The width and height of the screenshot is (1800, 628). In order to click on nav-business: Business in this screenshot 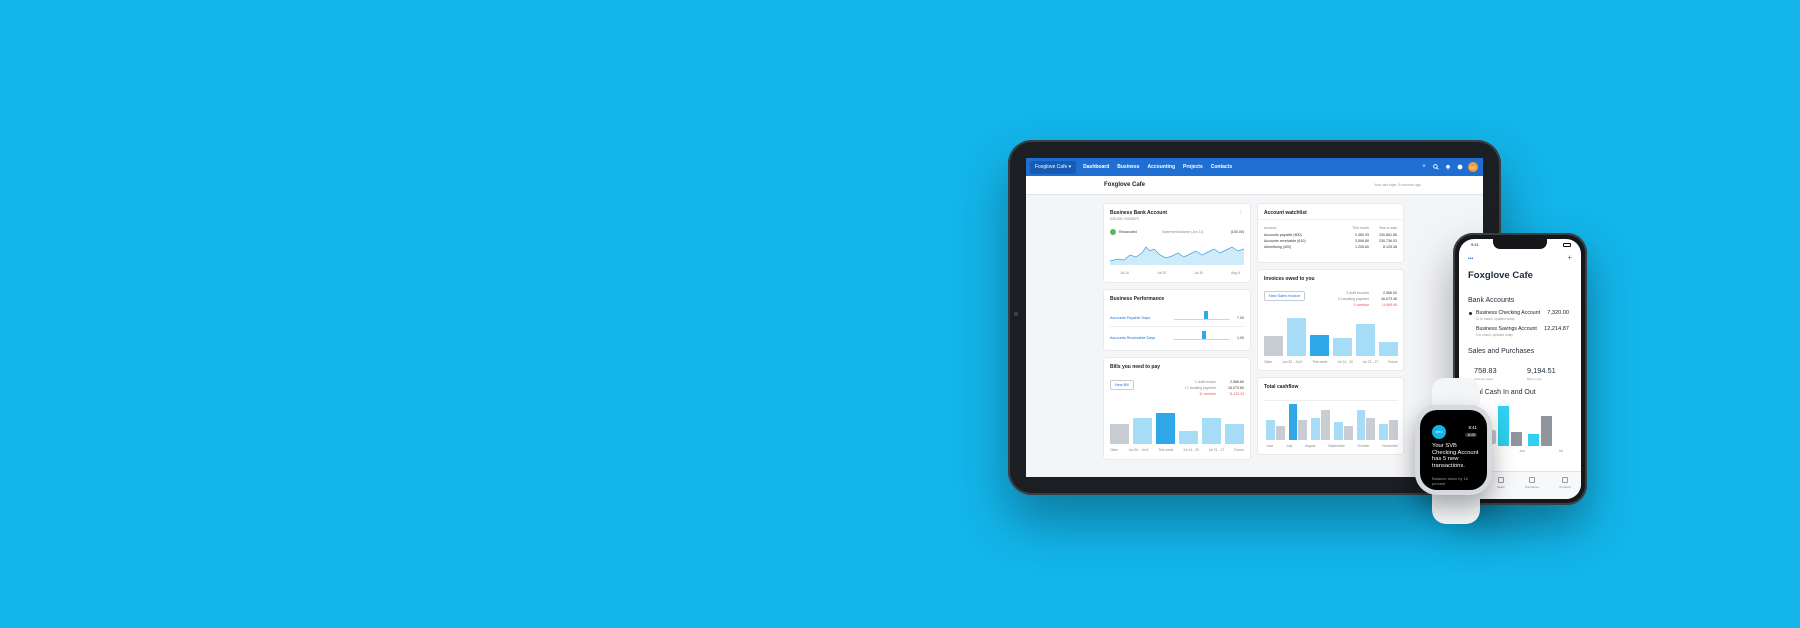, I will do `click(1128, 167)`.